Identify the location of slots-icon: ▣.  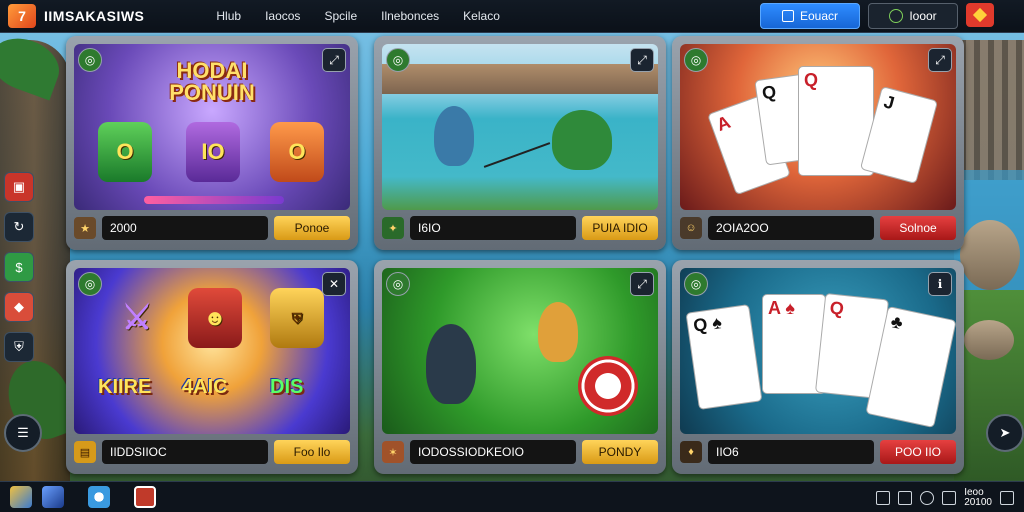
(19, 187).